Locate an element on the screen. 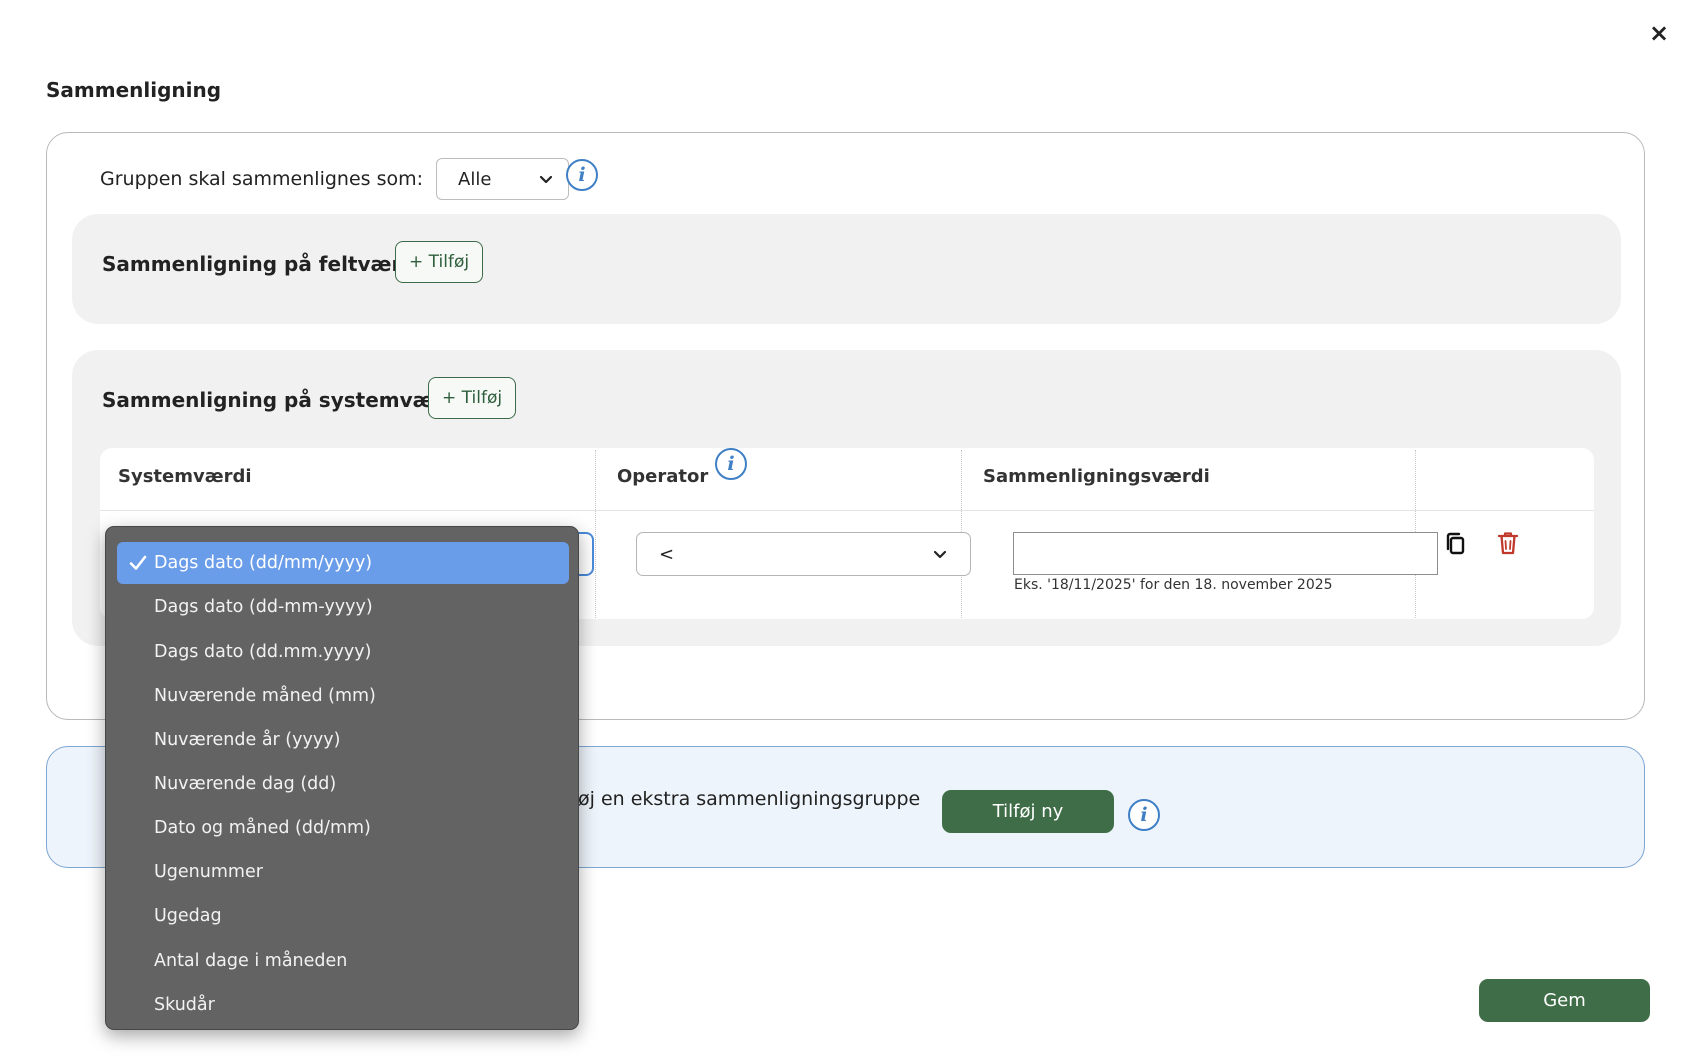  column-header-comparison-value: Sammenligningsværdi is located at coordinates (1096, 476).